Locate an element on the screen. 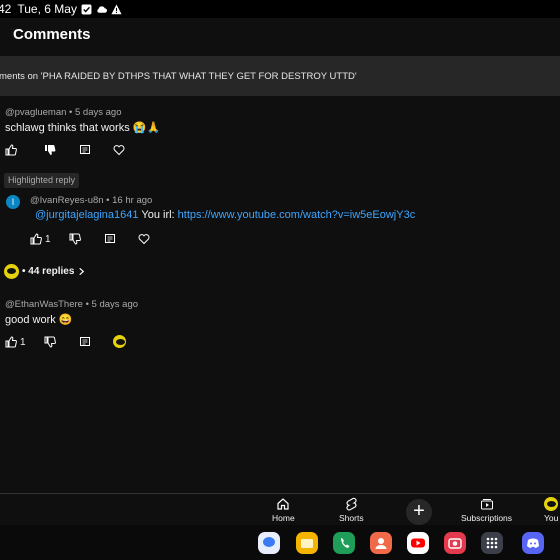  highlighted-reply-chip: Highlighted reply is located at coordinates (42, 180).